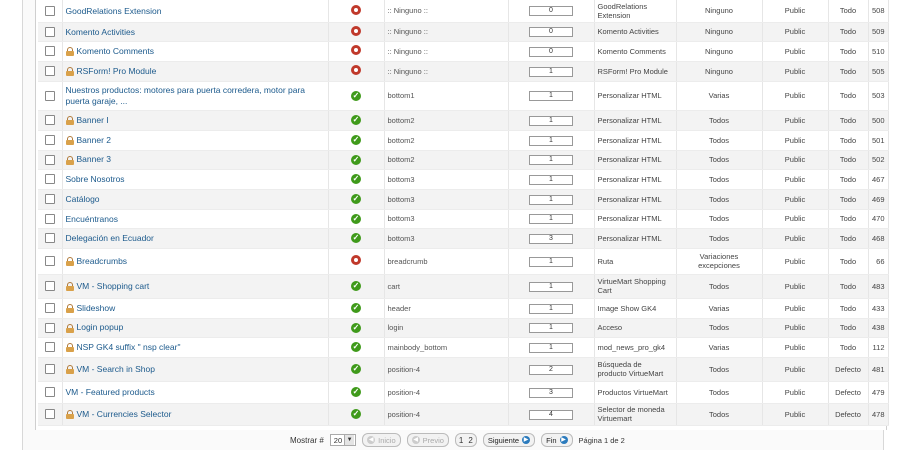 Image resolution: width=900 pixels, height=450 pixels. Describe the element at coordinates (557, 440) in the screenshot. I see `end-button: Fin ▶` at that location.